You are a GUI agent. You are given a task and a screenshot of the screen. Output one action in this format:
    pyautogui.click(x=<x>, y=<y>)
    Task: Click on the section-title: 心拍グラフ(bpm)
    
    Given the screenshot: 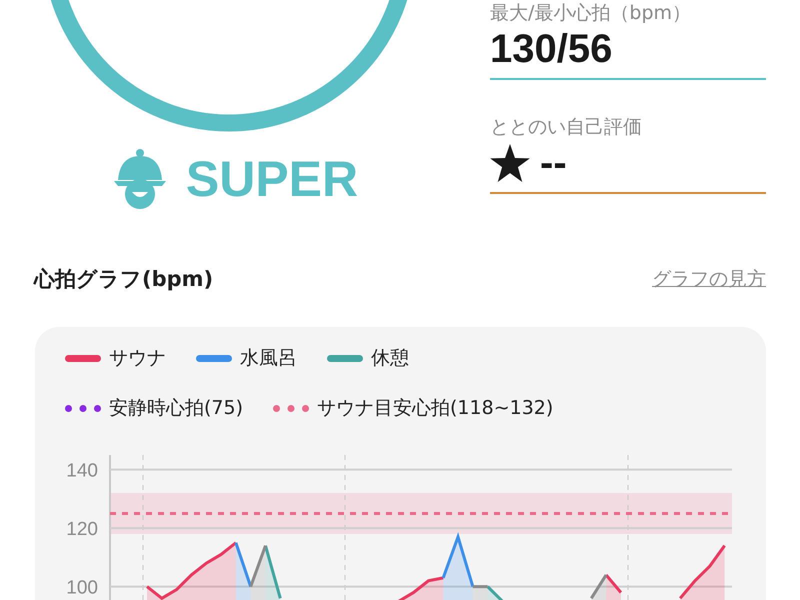 What is the action you would take?
    pyautogui.click(x=124, y=279)
    